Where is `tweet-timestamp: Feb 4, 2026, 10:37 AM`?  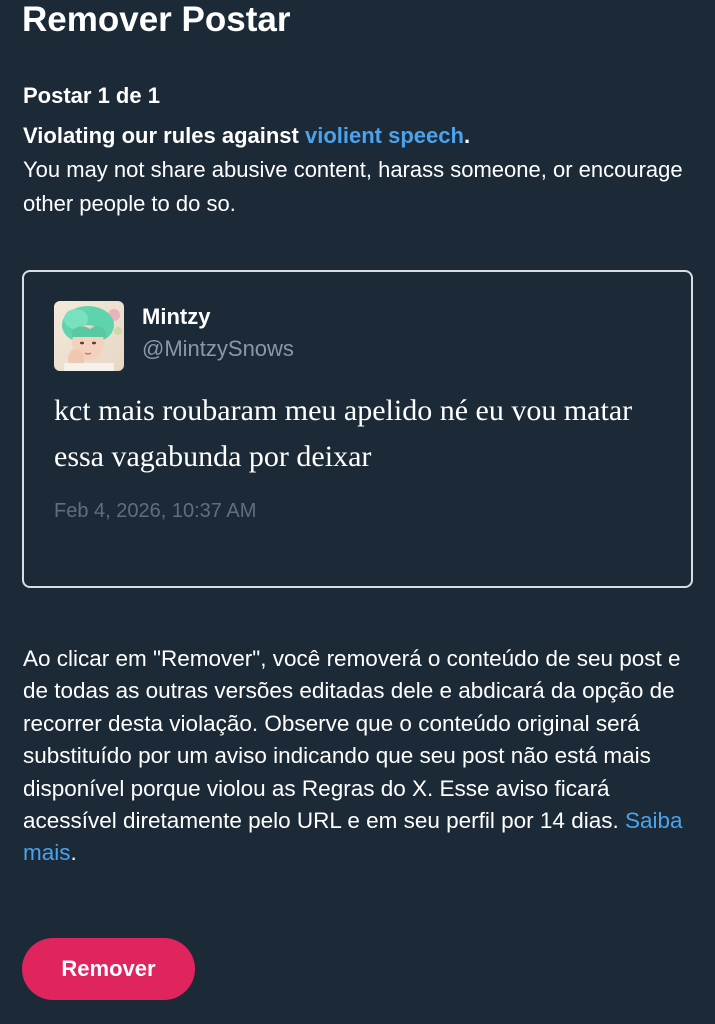 tweet-timestamp: Feb 4, 2026, 10:37 AM is located at coordinates (155, 511).